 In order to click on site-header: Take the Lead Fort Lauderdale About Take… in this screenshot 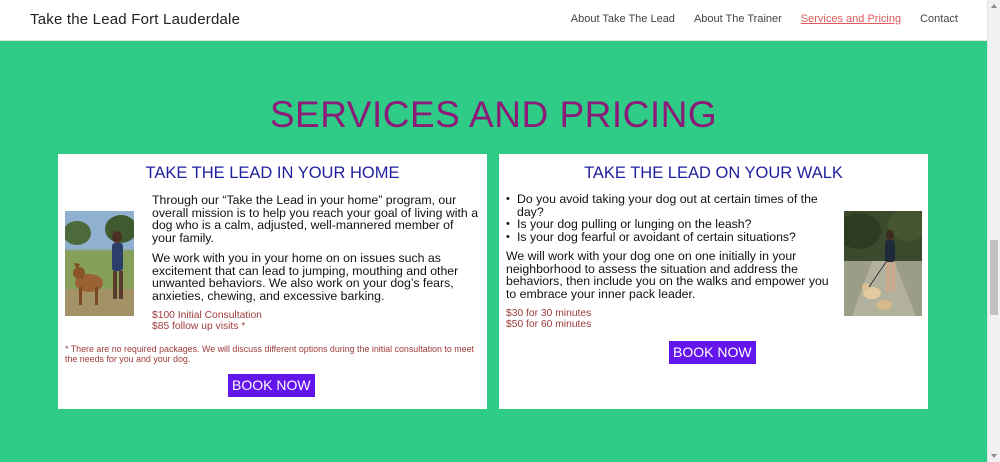, I will do `click(493, 20)`.